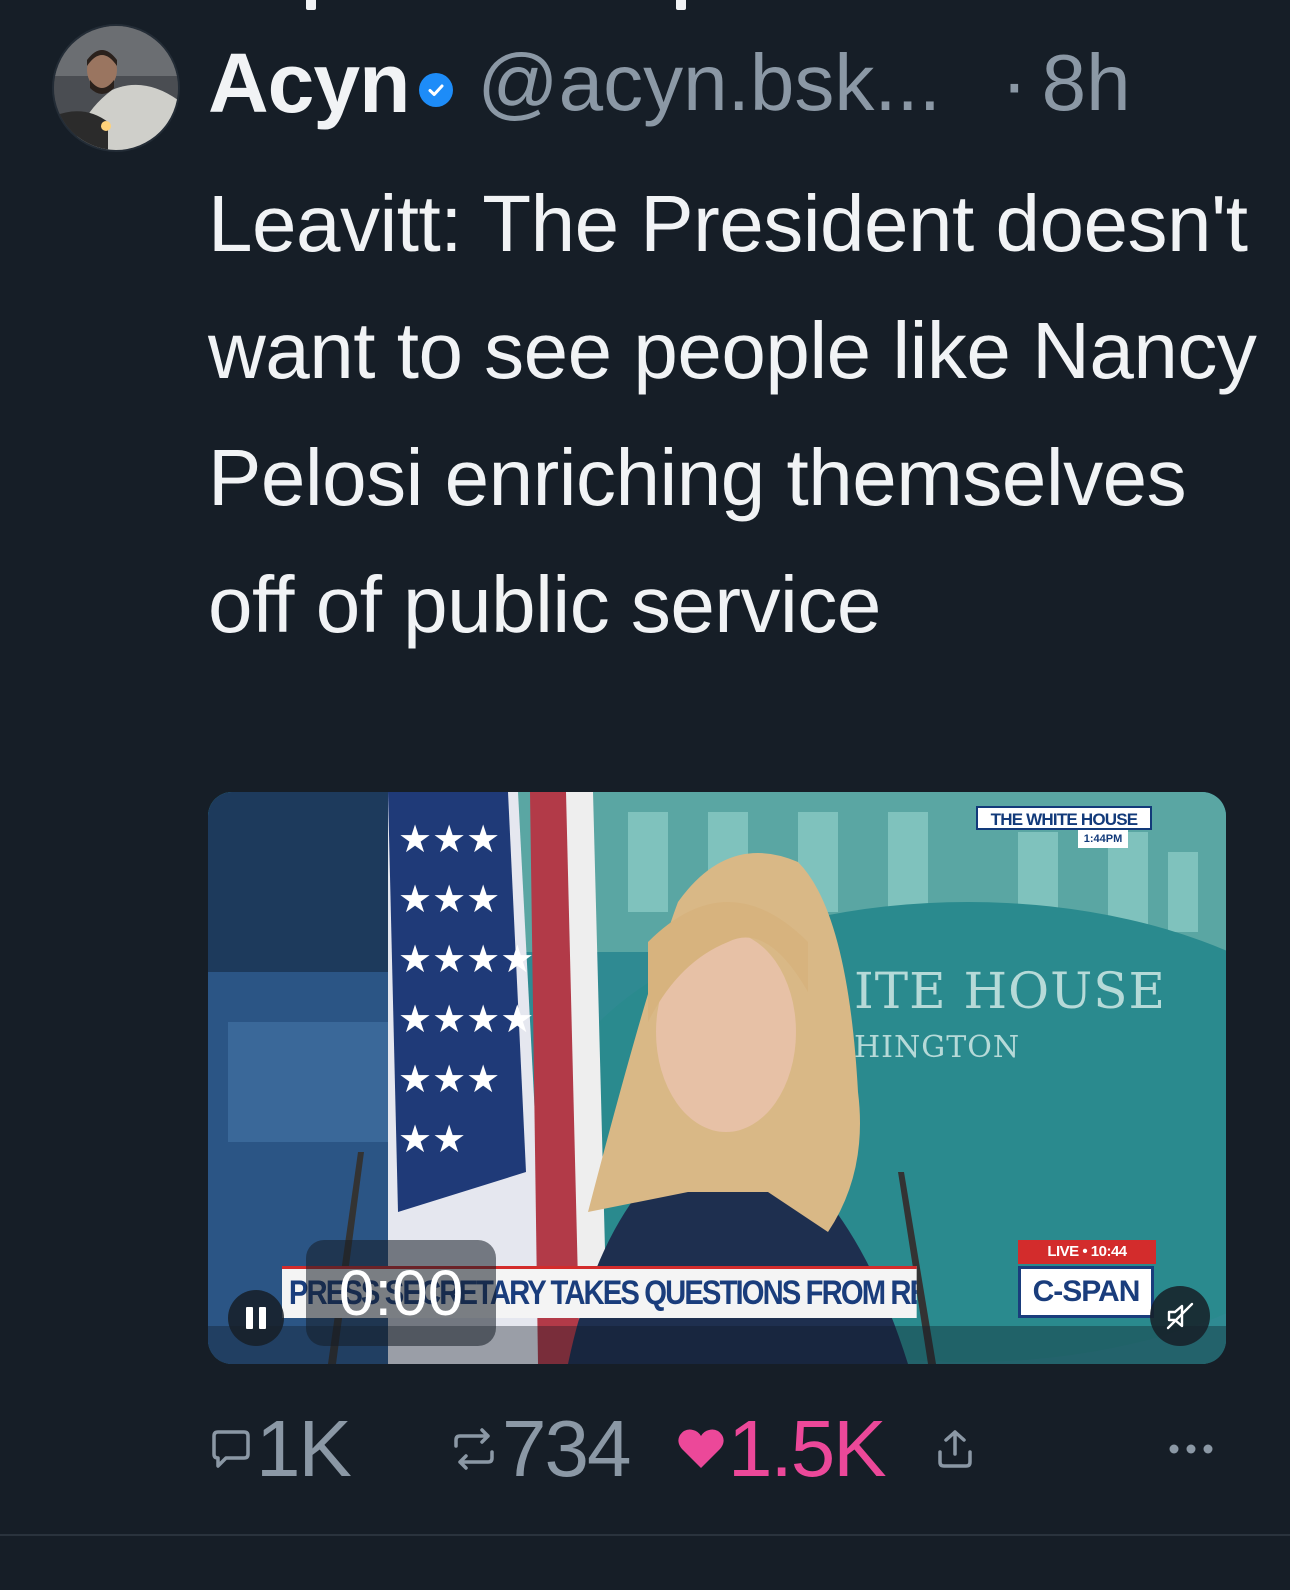 The width and height of the screenshot is (1290, 1590). Describe the element at coordinates (474, 1449) in the screenshot. I see `repost-icon` at that location.